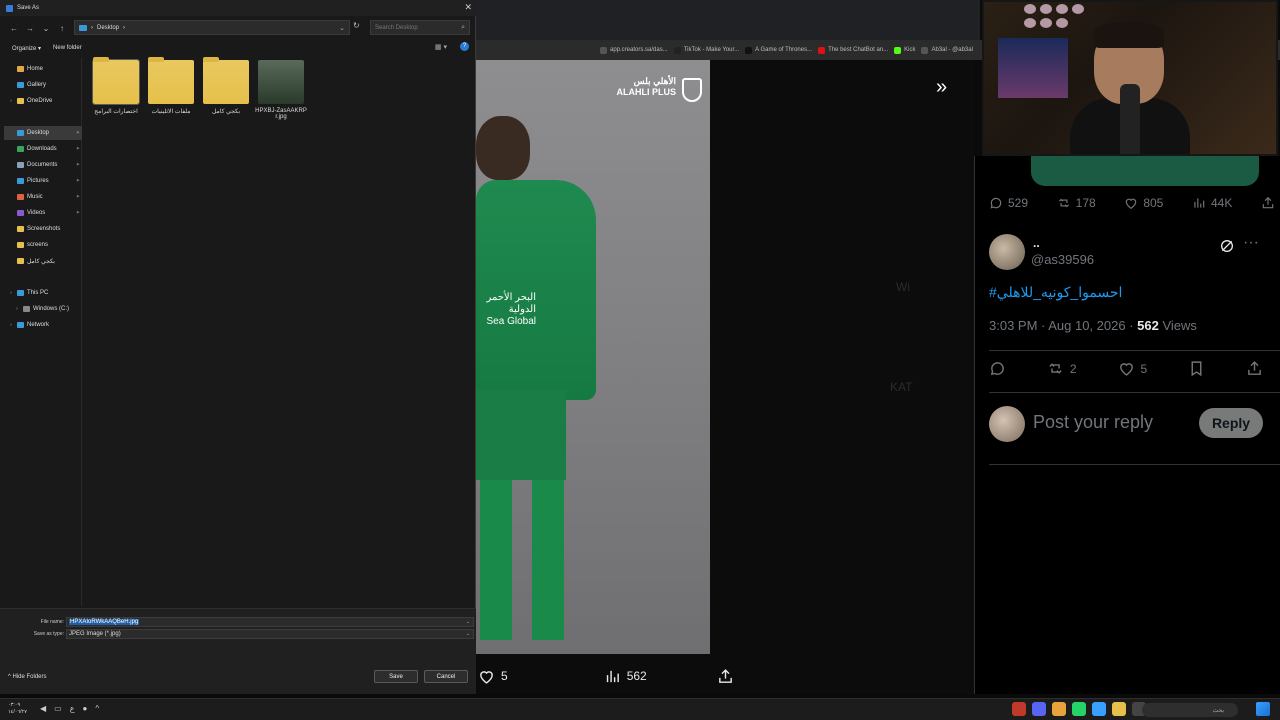 Image resolution: width=1280 pixels, height=720 pixels. What do you see at coordinates (396, 676) in the screenshot?
I see `save-button: Save` at bounding box center [396, 676].